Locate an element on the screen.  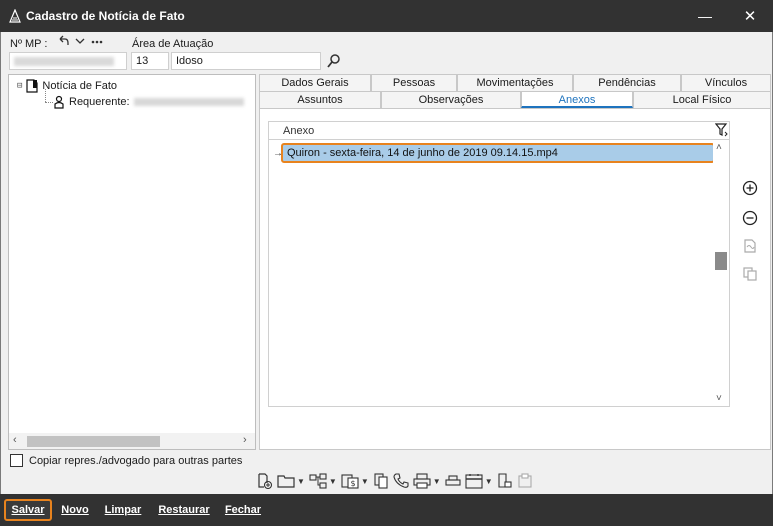
tree-node-noticia: ⊟ Notícia de Fato is located at coordinates (67, 86).